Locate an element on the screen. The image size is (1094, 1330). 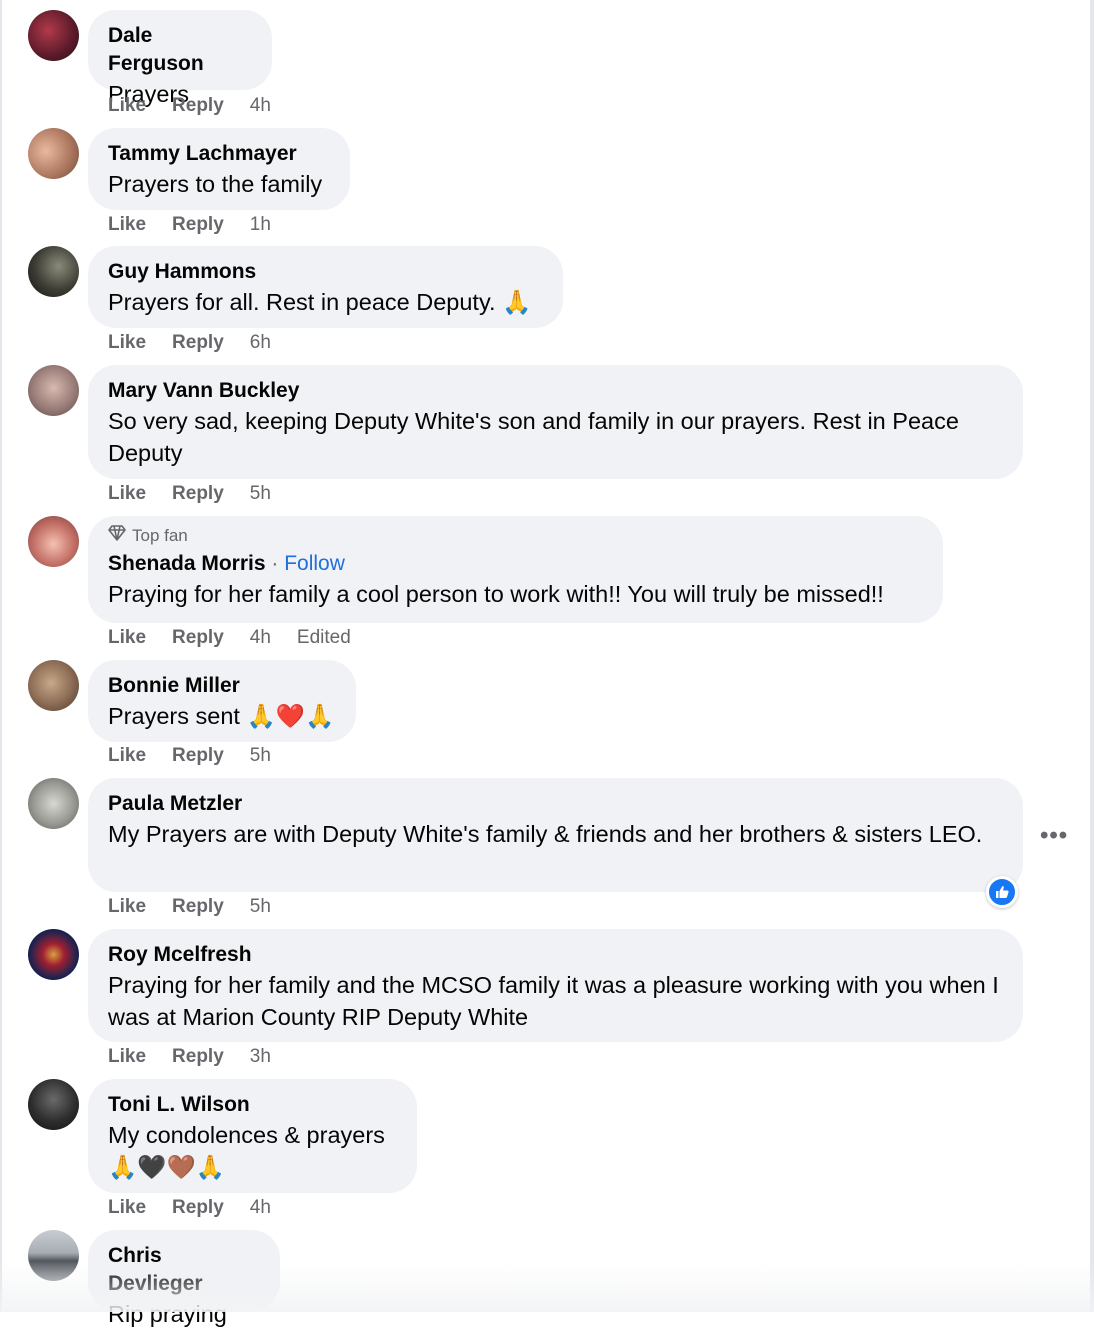
comment-time: 1h is located at coordinates (260, 225).